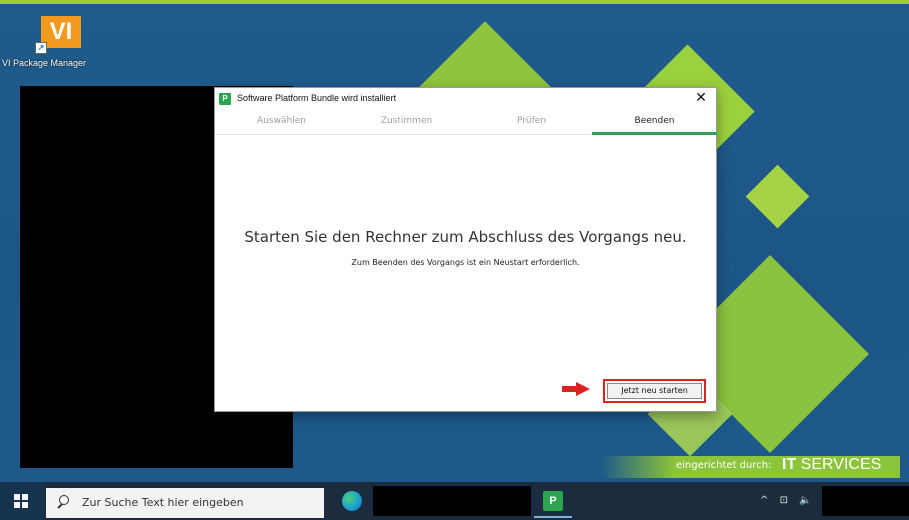  Describe the element at coordinates (41, 48) in the screenshot. I see `shortcut-arrow-icon: ↗` at that location.